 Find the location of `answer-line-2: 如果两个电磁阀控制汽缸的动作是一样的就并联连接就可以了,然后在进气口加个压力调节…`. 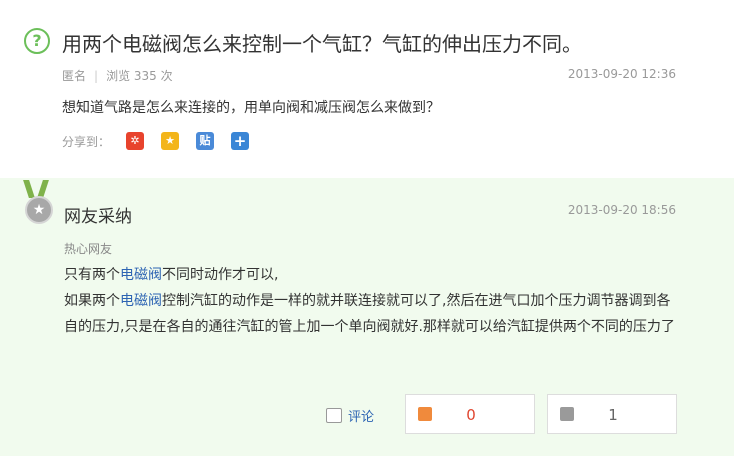

answer-line-2: 如果两个电磁阀控制汽缸的动作是一样的就并联连接就可以了,然后在进气口加个压力调节… is located at coordinates (374, 314).